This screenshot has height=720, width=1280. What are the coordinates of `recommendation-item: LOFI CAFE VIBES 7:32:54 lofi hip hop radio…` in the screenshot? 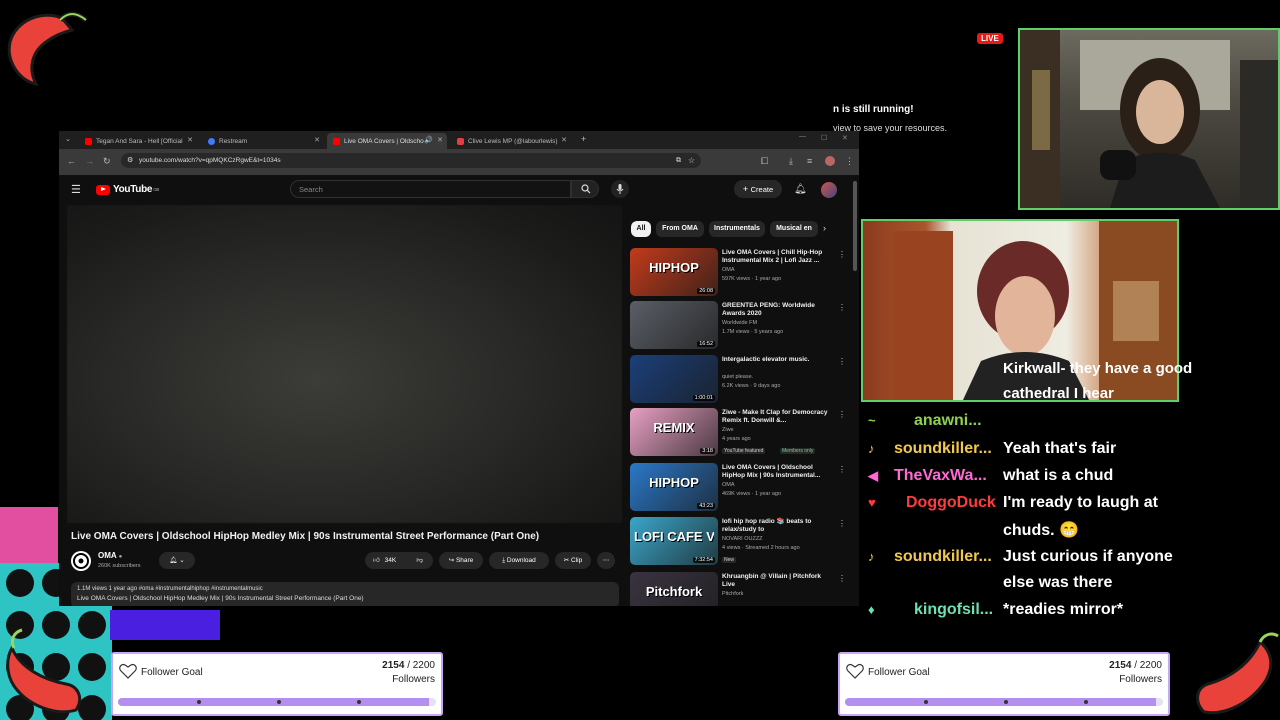 It's located at (741, 542).